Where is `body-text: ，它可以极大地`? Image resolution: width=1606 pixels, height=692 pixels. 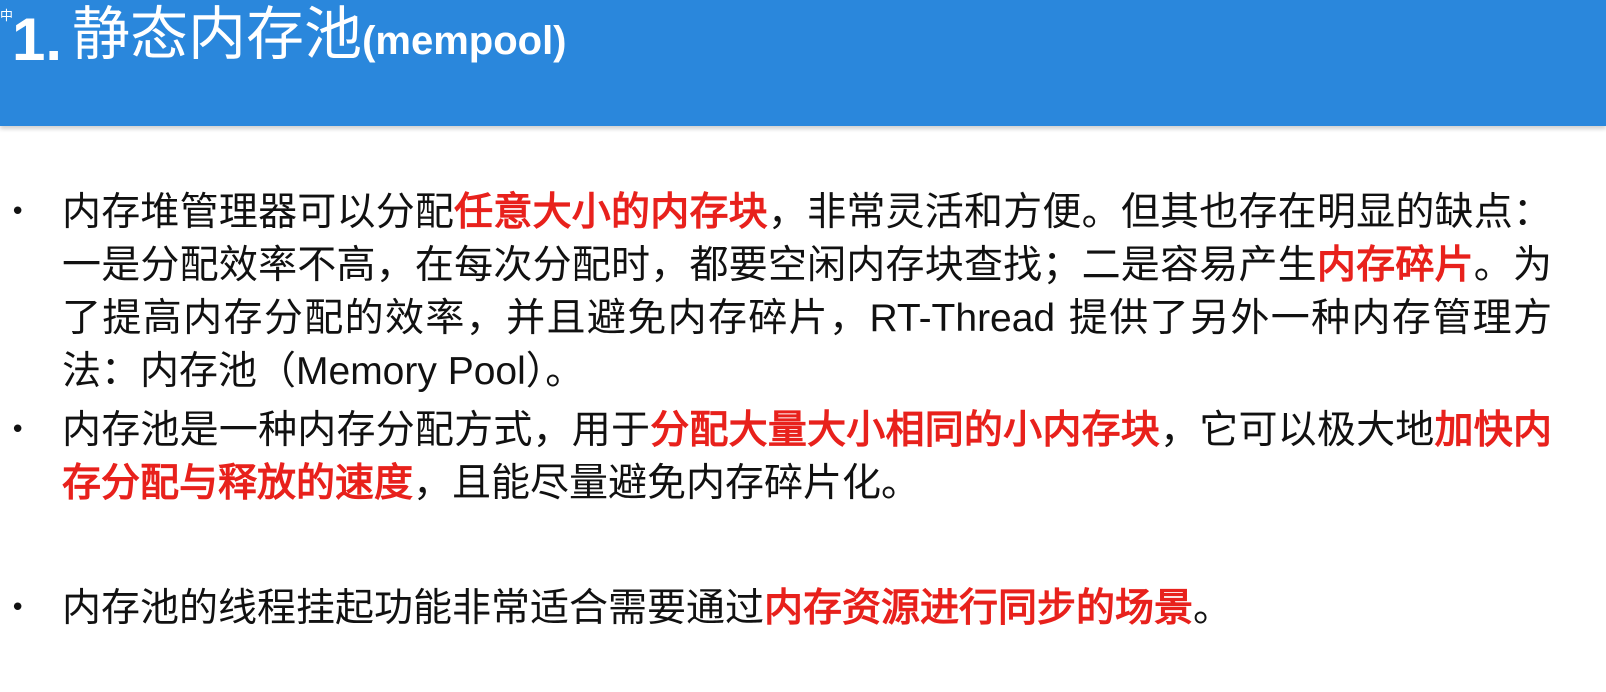
body-text: ，它可以极大地 is located at coordinates (1297, 430).